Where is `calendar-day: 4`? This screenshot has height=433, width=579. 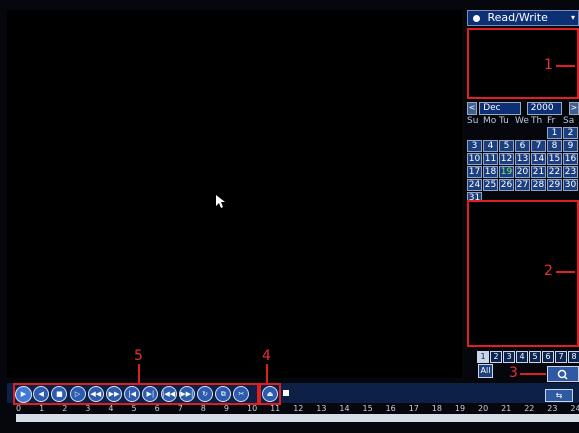
calendar-day: 4 is located at coordinates (490, 146).